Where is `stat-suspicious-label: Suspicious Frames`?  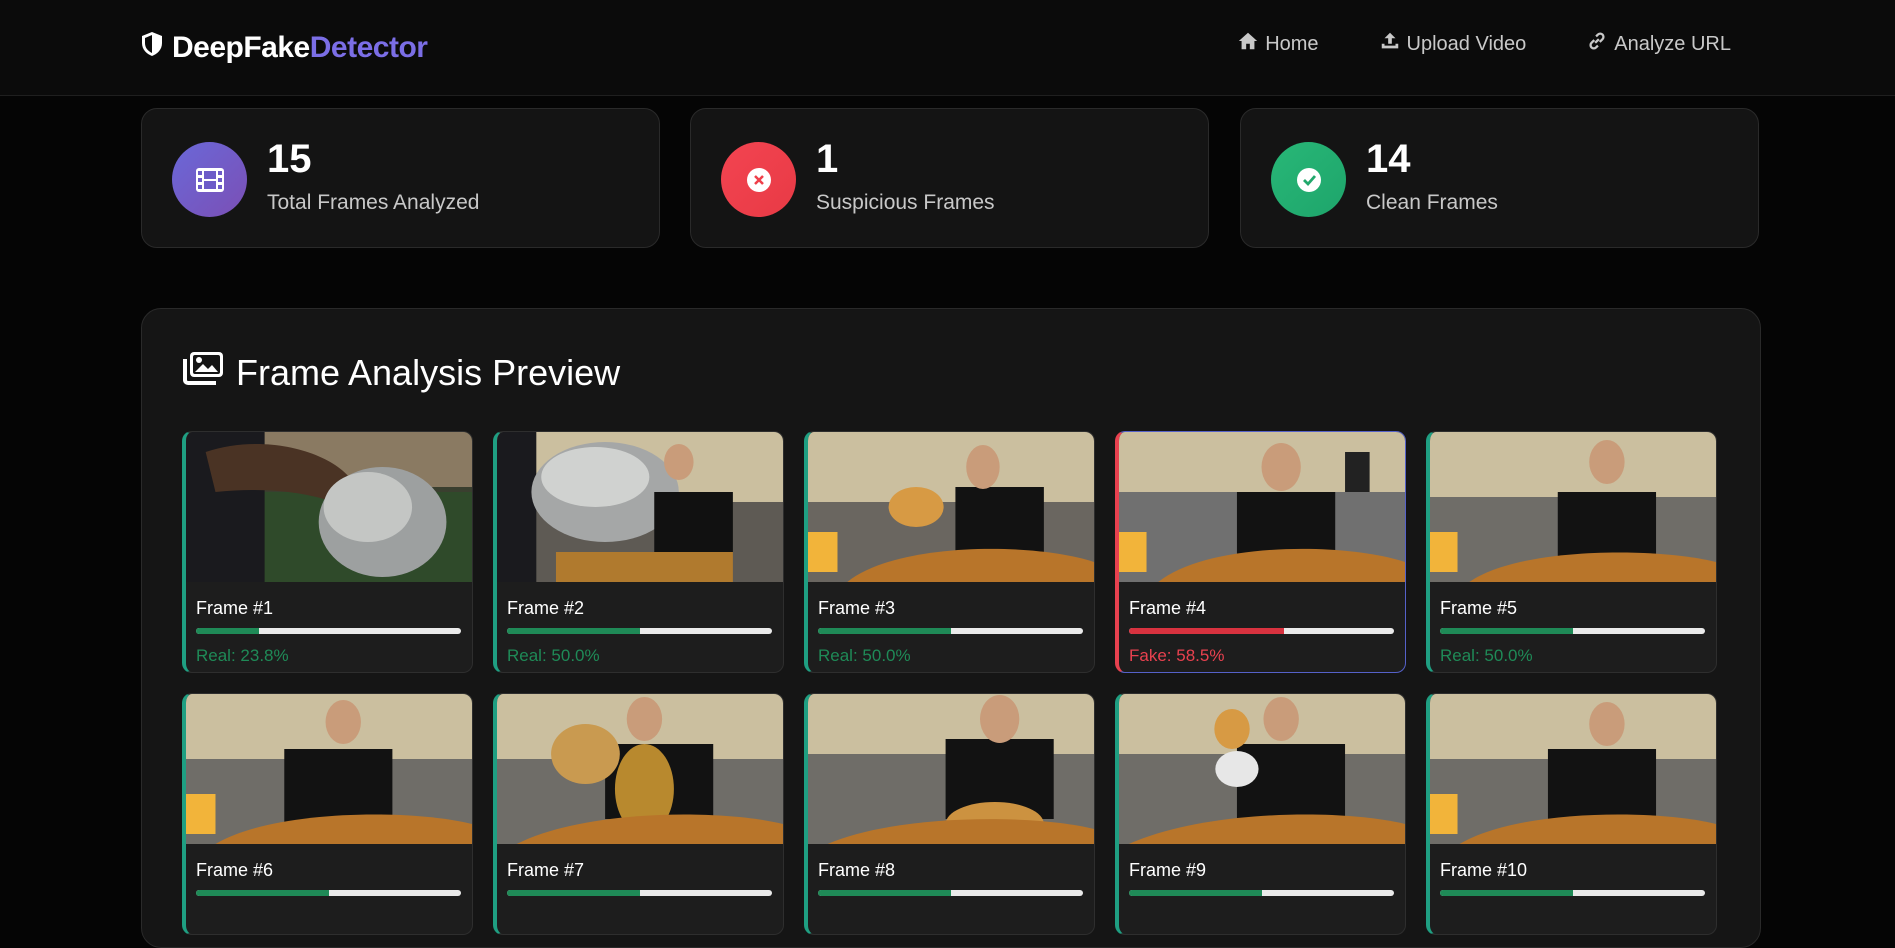 stat-suspicious-label: Suspicious Frames is located at coordinates (905, 202).